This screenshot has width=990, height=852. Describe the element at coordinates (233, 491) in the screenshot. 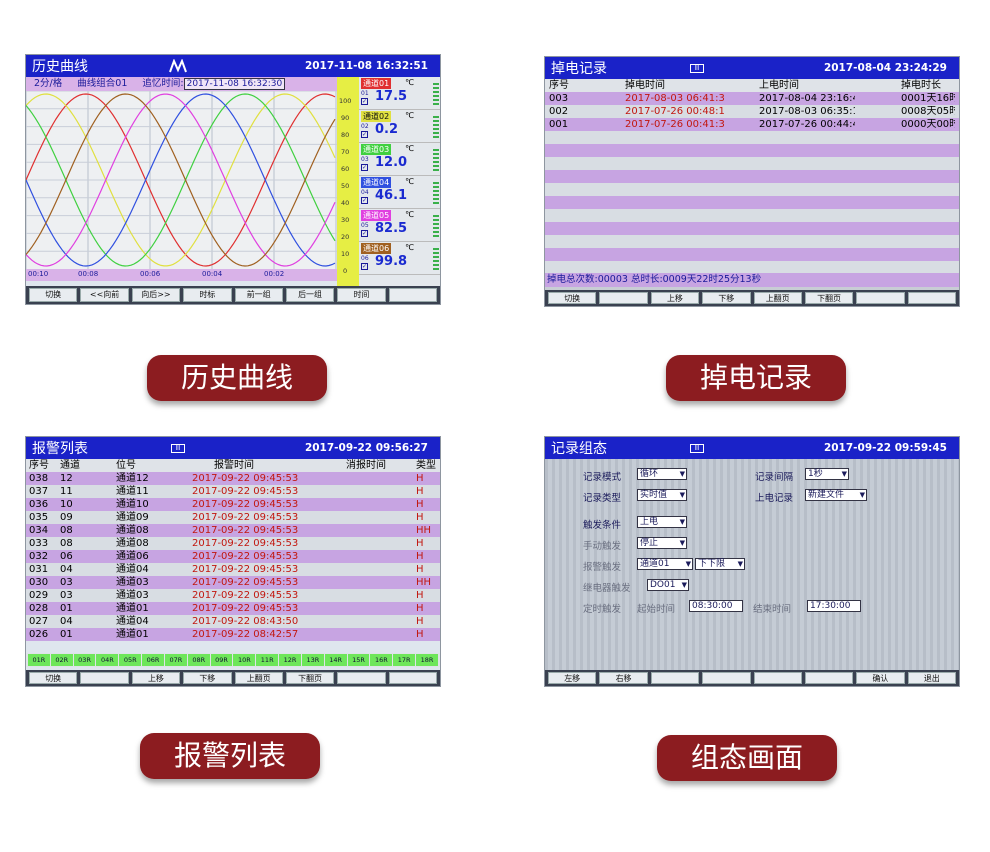

I see `table-row: 037 11 通道11 2017-09-22 09:45:53 H` at that location.